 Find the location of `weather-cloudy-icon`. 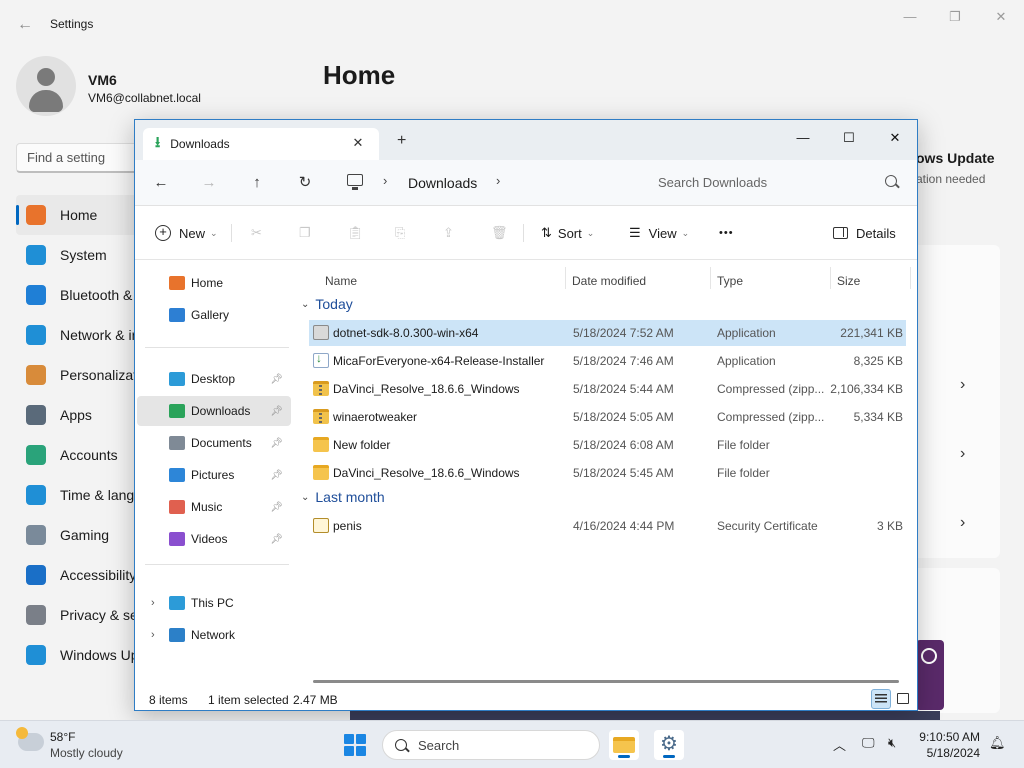

weather-cloudy-icon is located at coordinates (30, 739).